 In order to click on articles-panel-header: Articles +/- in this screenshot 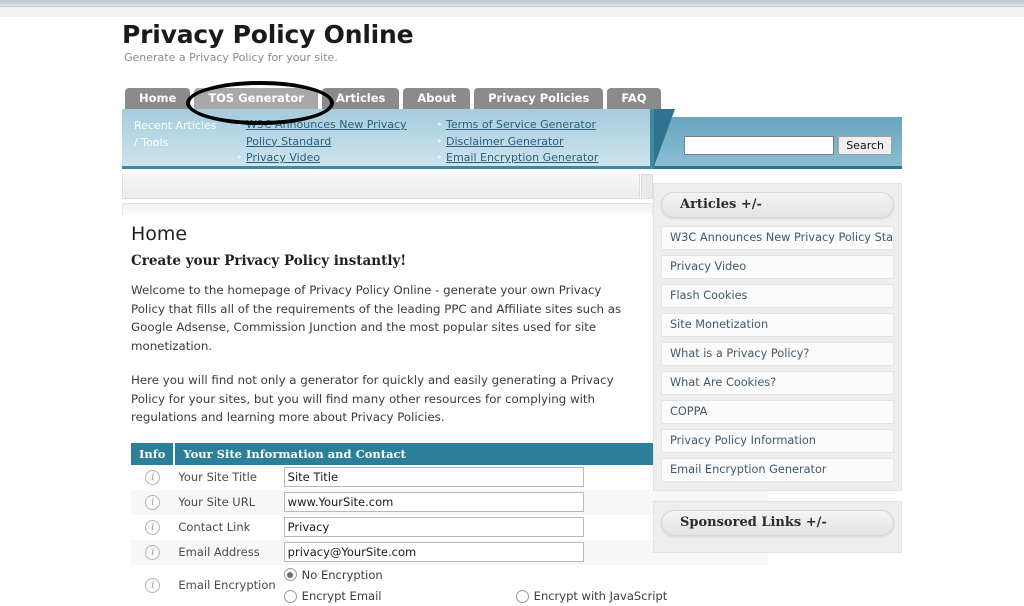, I will do `click(777, 205)`.